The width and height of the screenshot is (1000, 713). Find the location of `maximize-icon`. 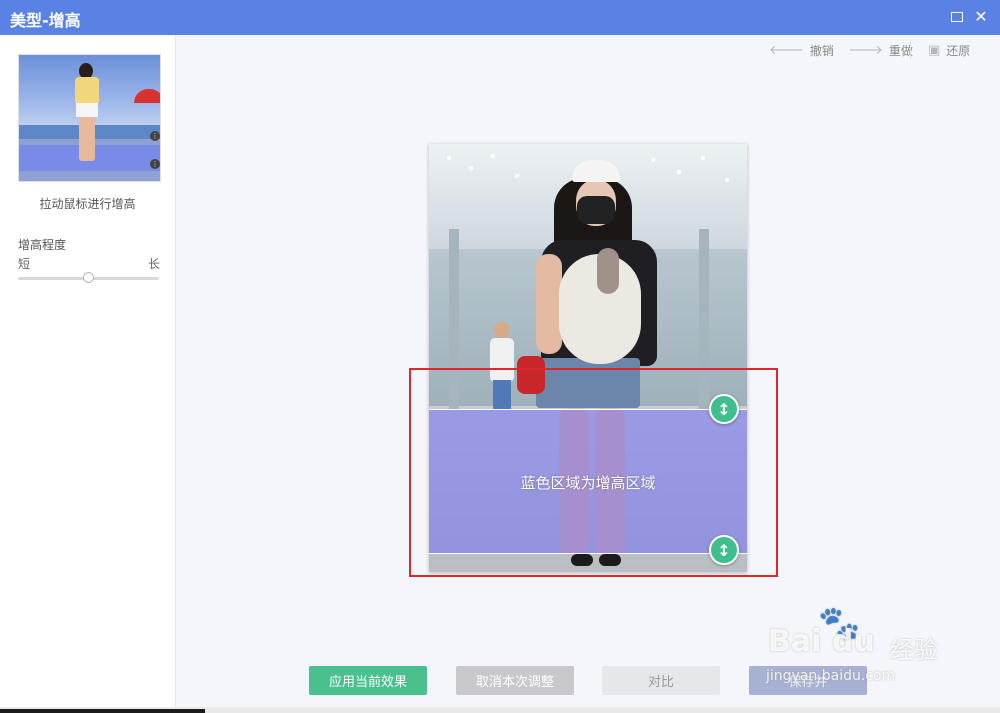

maximize-icon is located at coordinates (957, 17).